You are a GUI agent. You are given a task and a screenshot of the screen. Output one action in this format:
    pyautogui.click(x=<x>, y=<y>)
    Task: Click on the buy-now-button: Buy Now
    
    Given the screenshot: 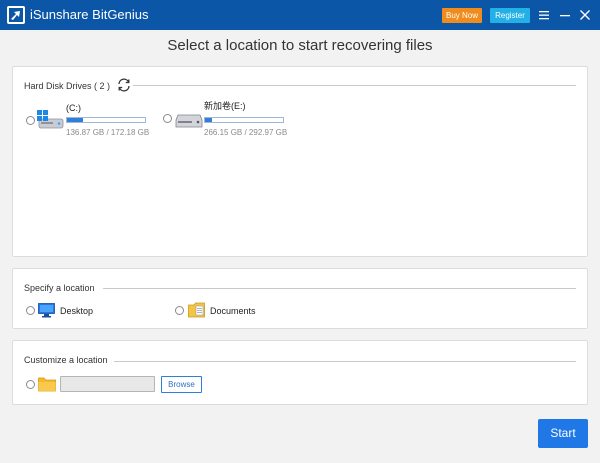 What is the action you would take?
    pyautogui.click(x=462, y=15)
    